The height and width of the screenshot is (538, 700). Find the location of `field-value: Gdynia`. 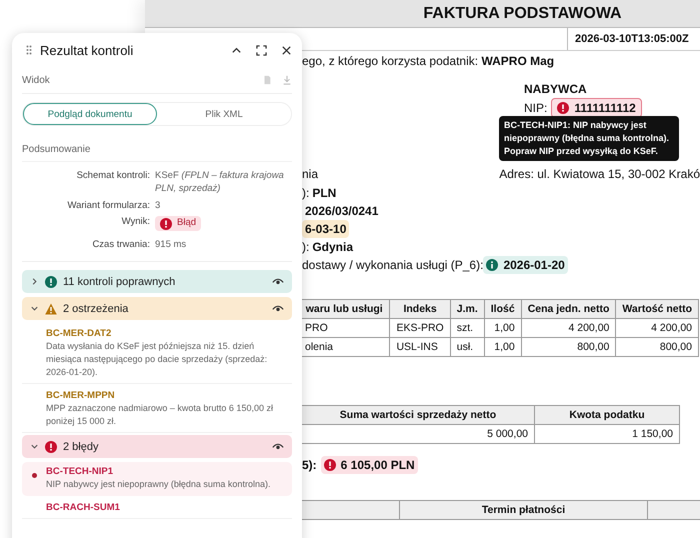

field-value: Gdynia is located at coordinates (332, 247).